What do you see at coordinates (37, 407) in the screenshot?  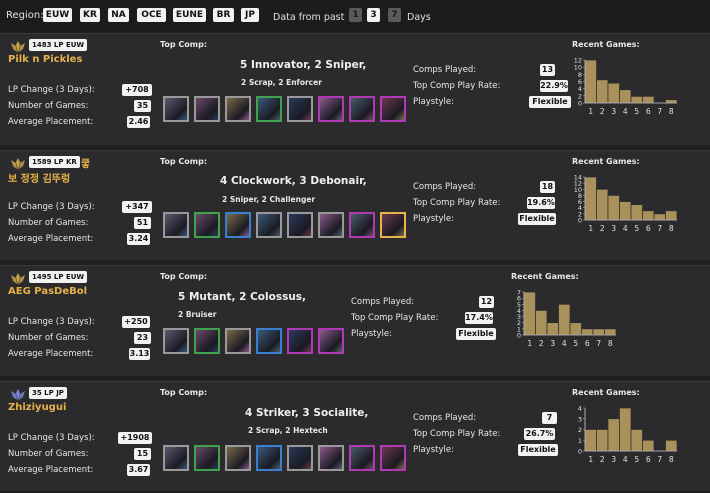 I see `player-name: Zhiziyugui` at bounding box center [37, 407].